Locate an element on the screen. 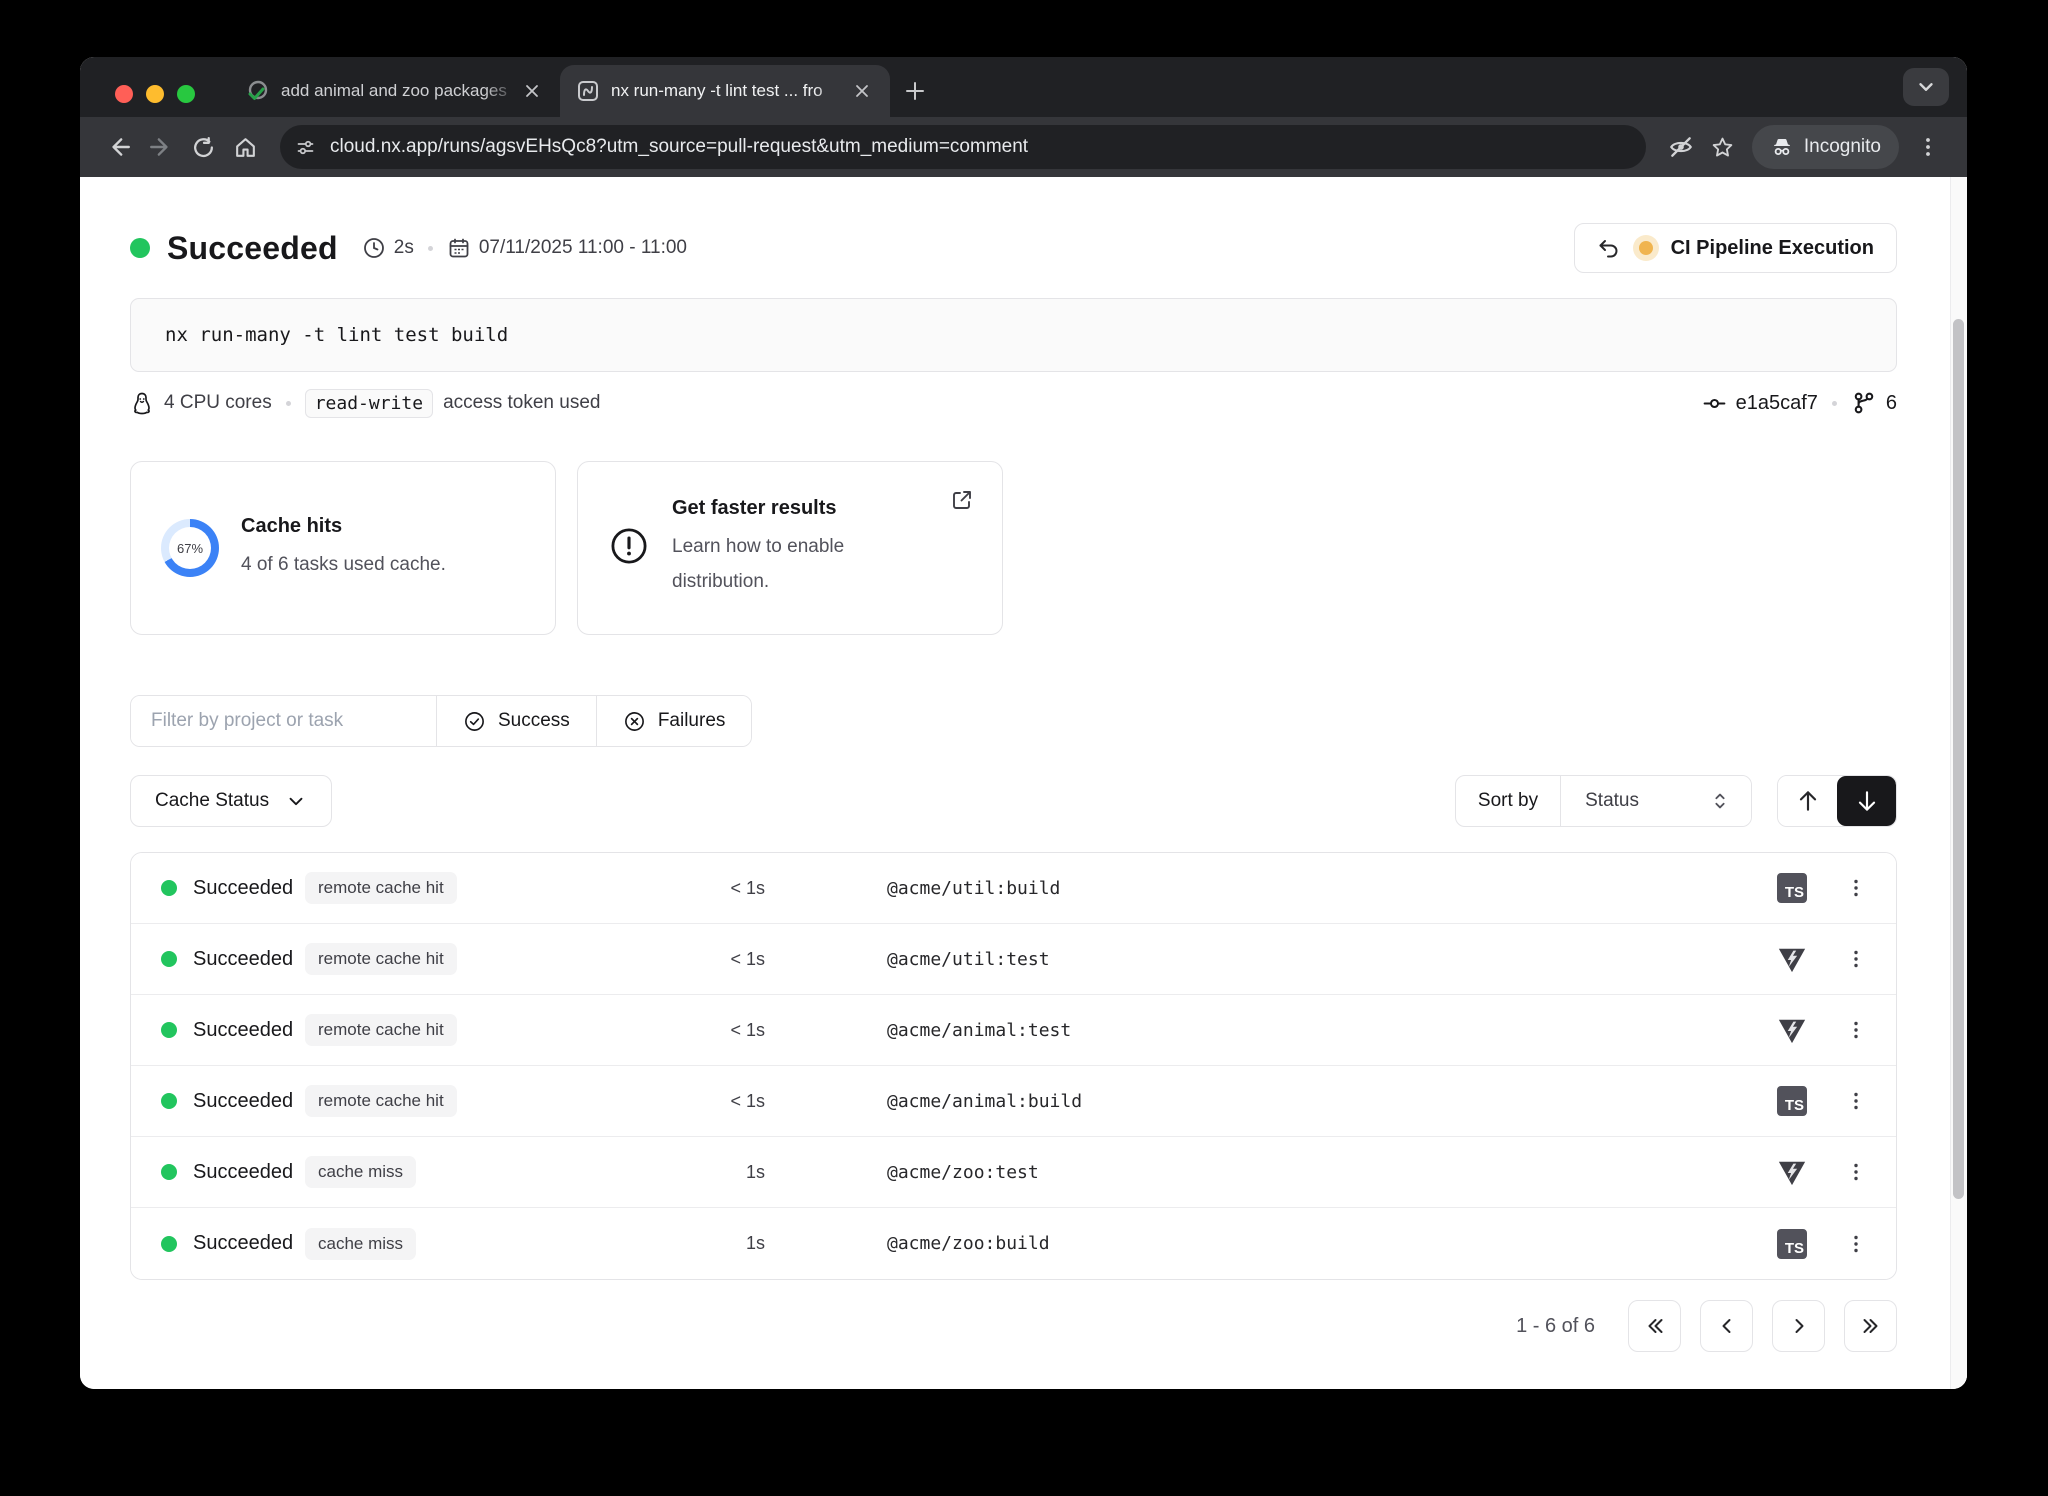 The width and height of the screenshot is (2048, 1496). token-scope-badge: read-write is located at coordinates (369, 403).